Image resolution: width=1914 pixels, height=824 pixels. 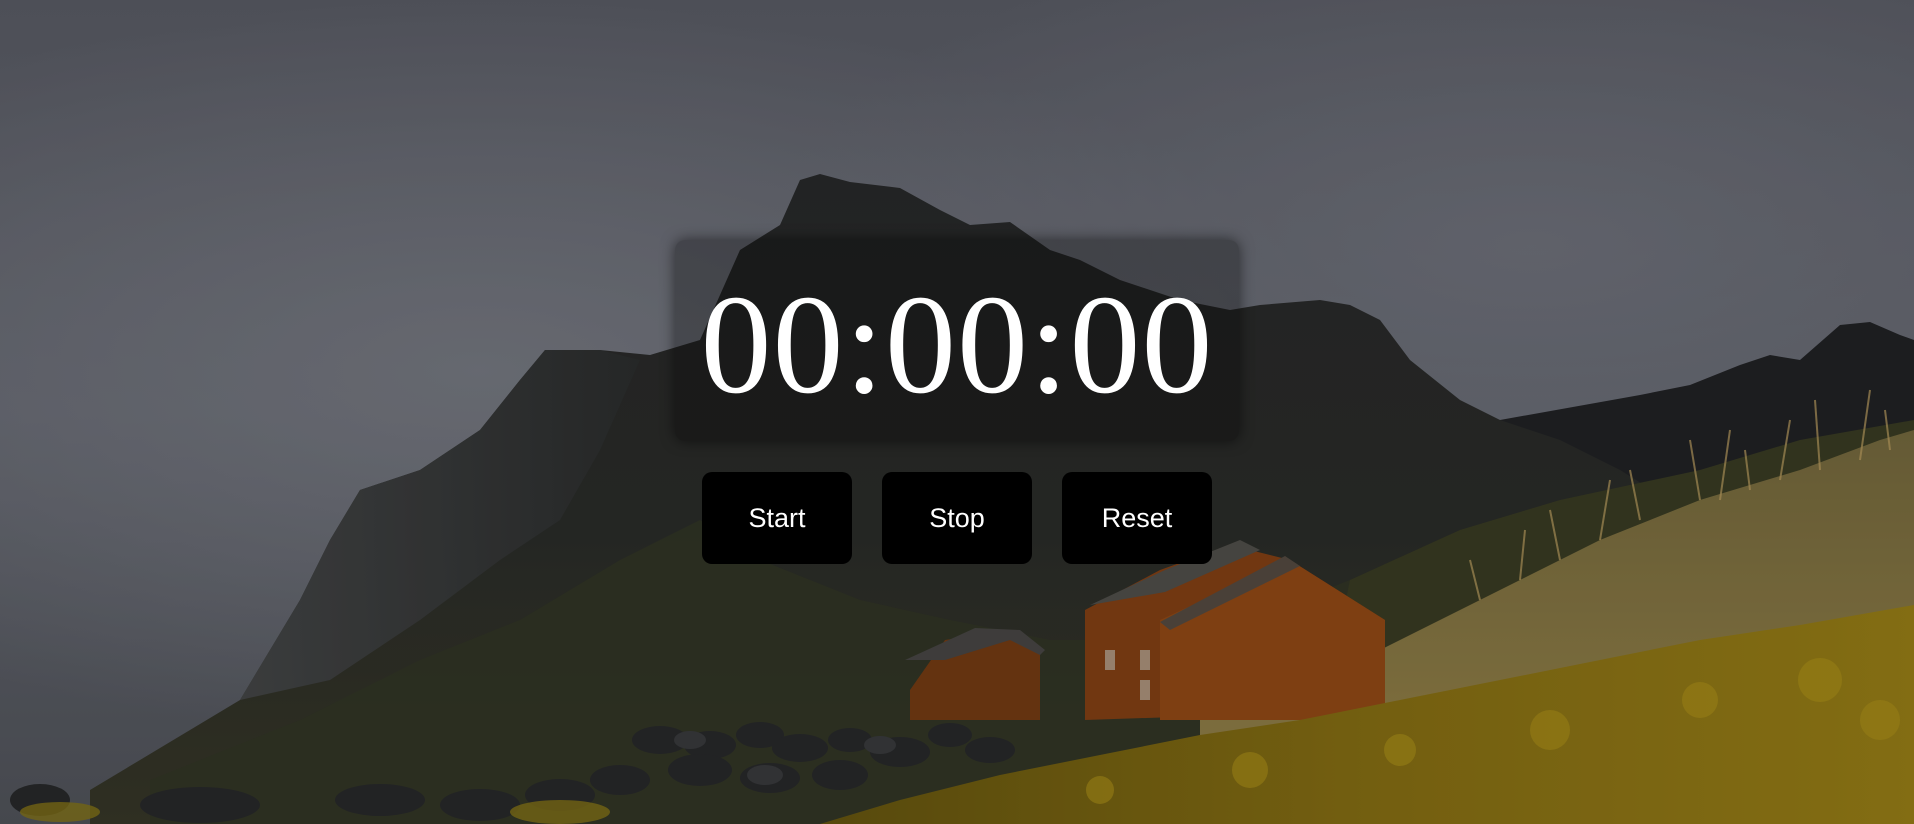 I want to click on reset-button: Reset, so click(x=1137, y=518).